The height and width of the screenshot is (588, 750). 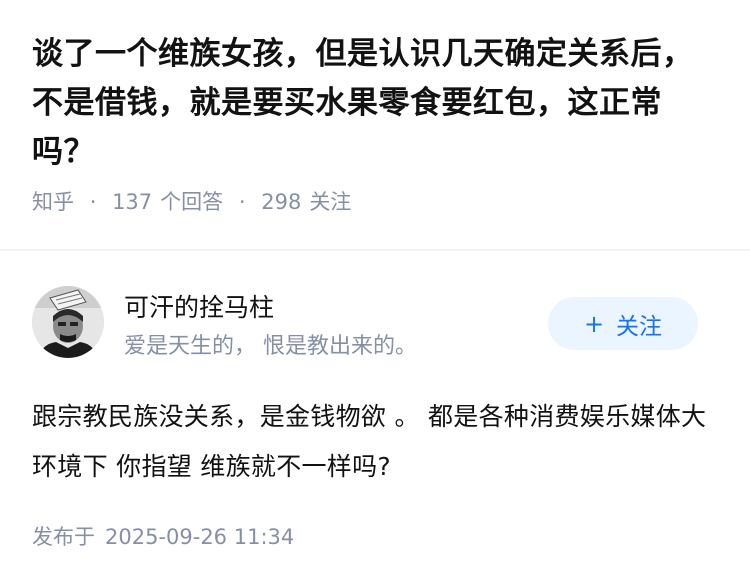 I want to click on answer-count-label: 个回答, so click(x=192, y=202).